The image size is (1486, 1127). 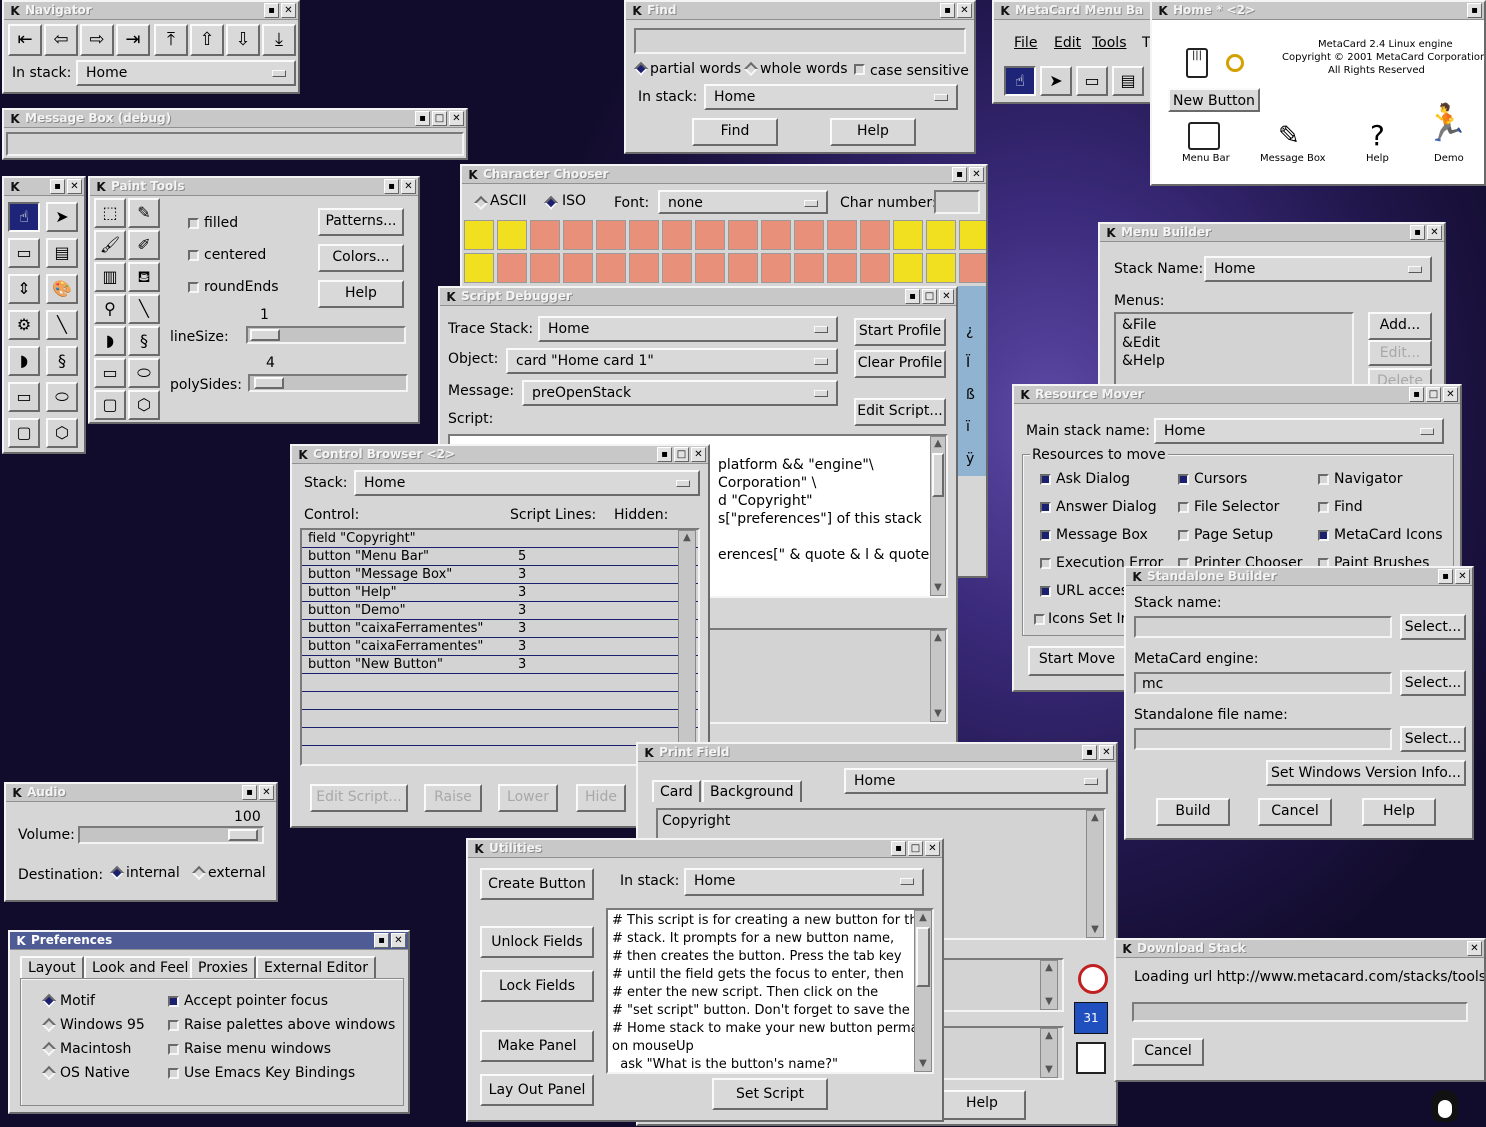 What do you see at coordinates (62, 217) in the screenshot?
I see `pointer-tool-icon: ➤` at bounding box center [62, 217].